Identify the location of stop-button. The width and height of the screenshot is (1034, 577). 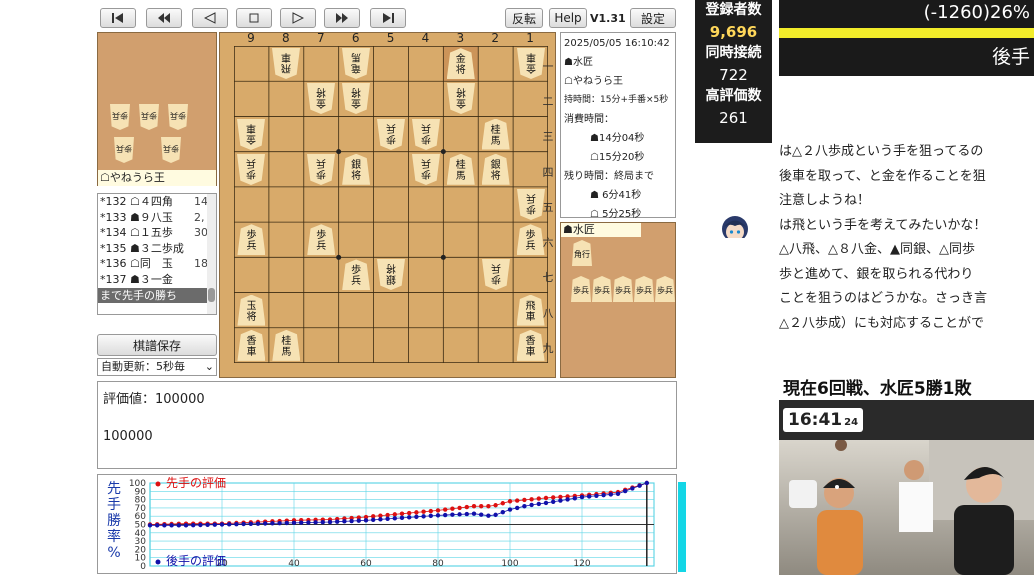
(254, 18).